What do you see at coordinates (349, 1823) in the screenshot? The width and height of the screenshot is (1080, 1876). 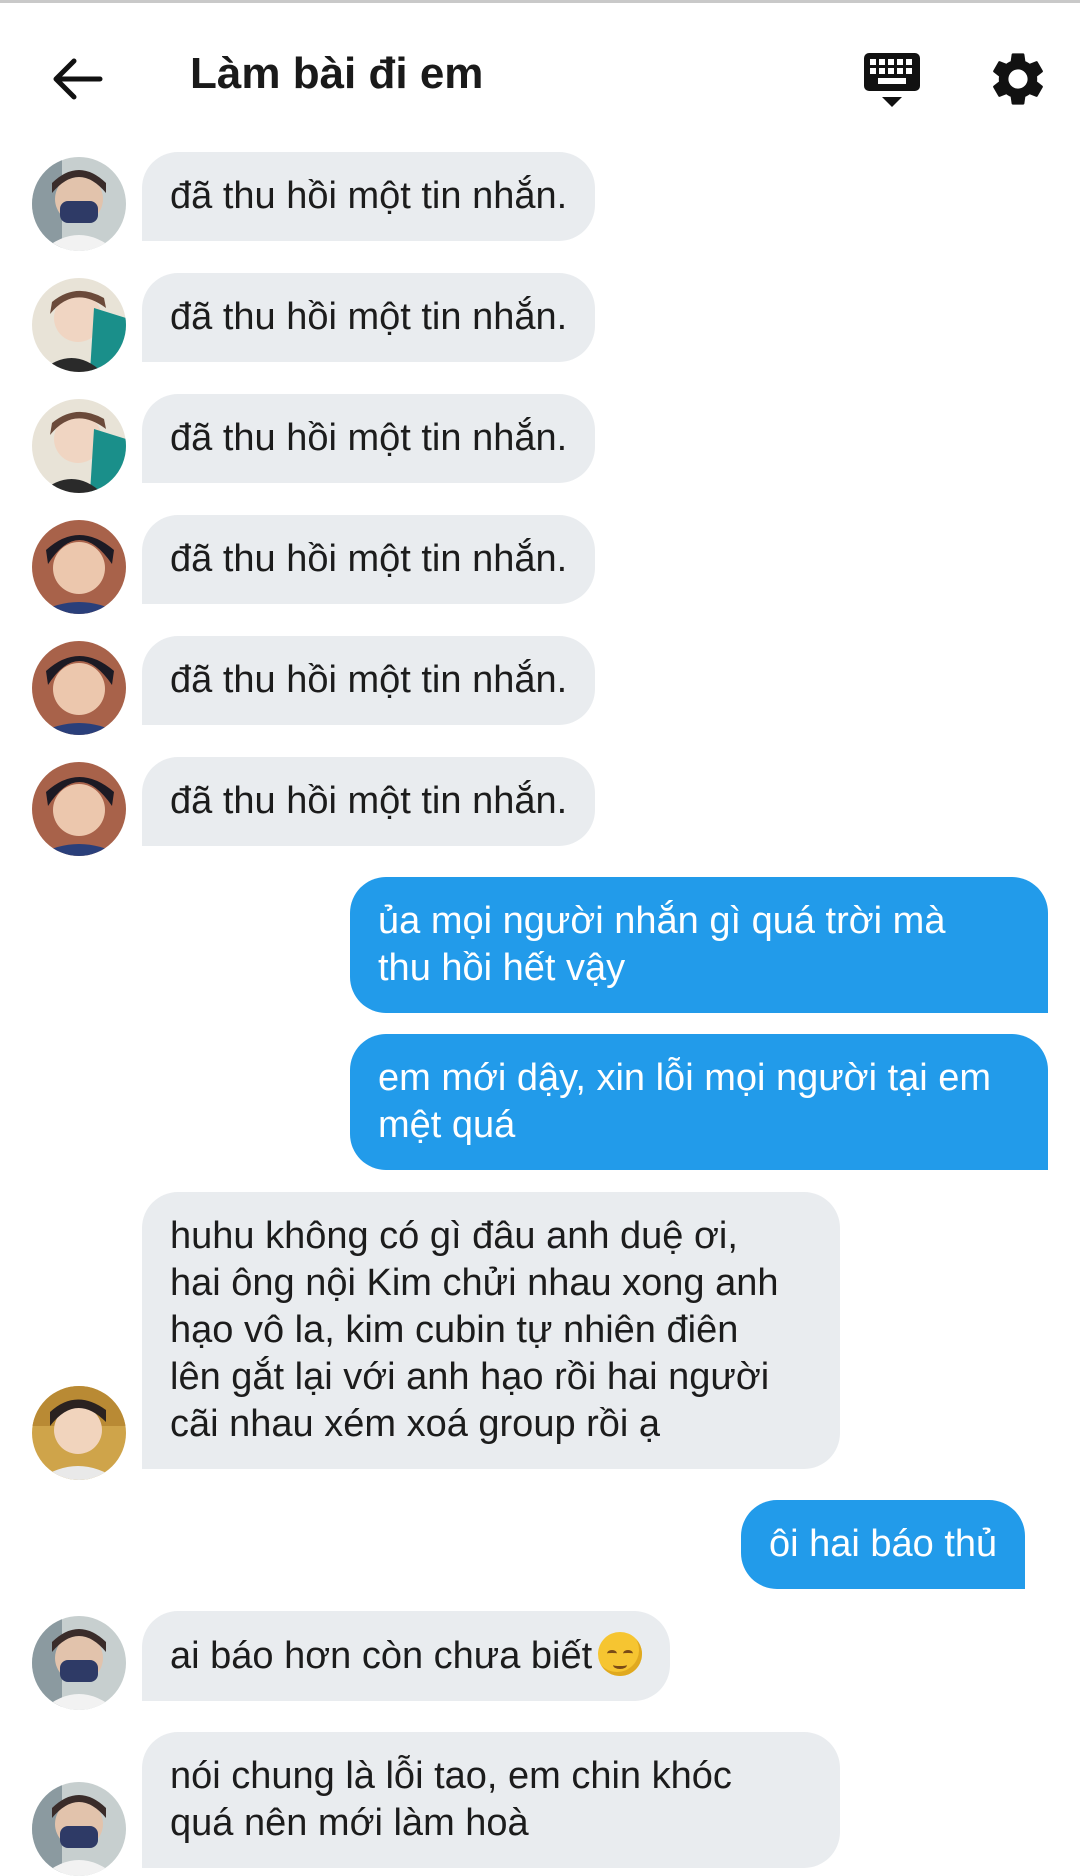 I see `message-text: quá nên mới làm hoà` at bounding box center [349, 1823].